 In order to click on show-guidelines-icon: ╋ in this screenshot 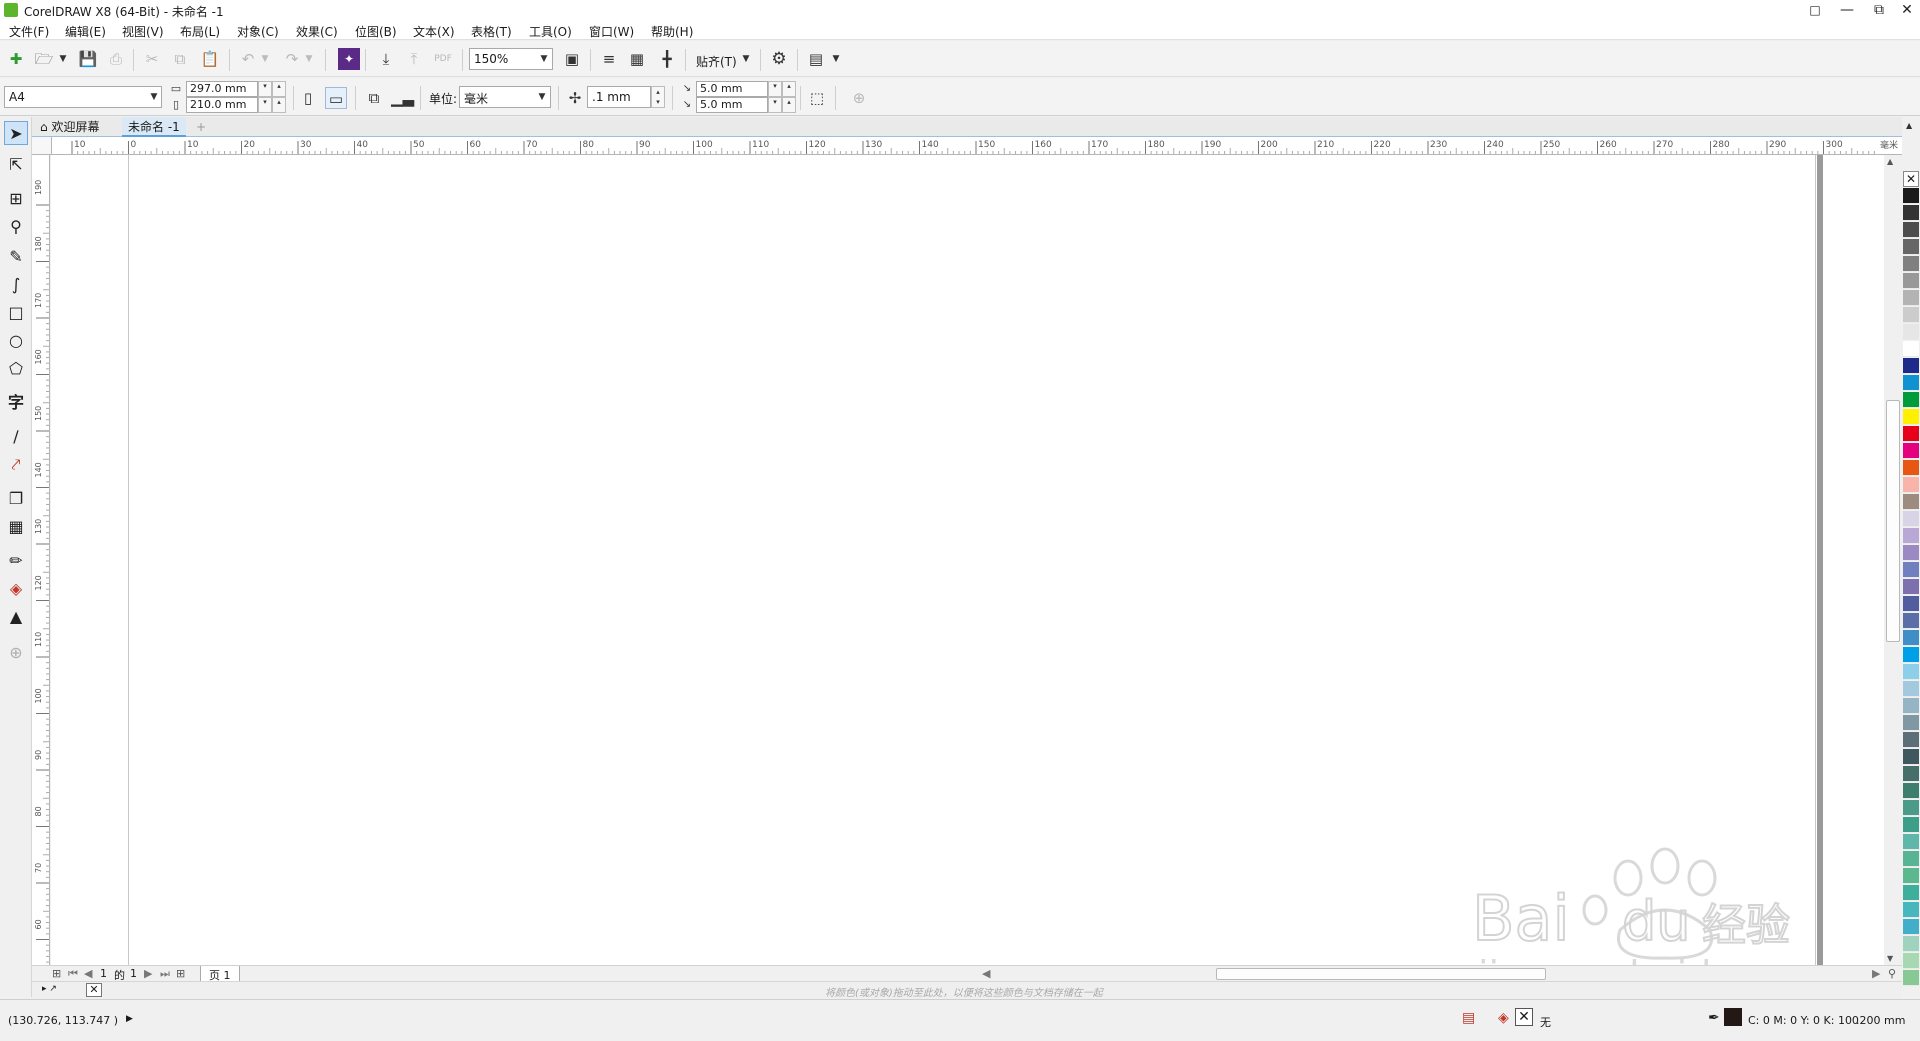, I will do `click(667, 59)`.